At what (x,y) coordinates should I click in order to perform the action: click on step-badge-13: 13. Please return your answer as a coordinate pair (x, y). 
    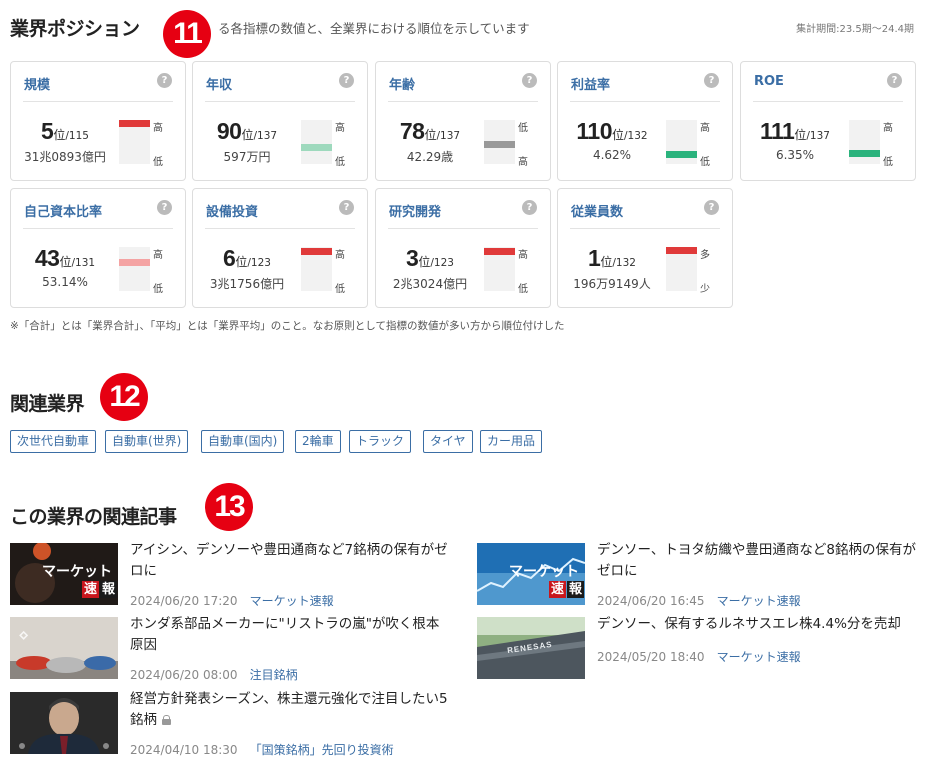
    Looking at the image, I should click on (229, 507).